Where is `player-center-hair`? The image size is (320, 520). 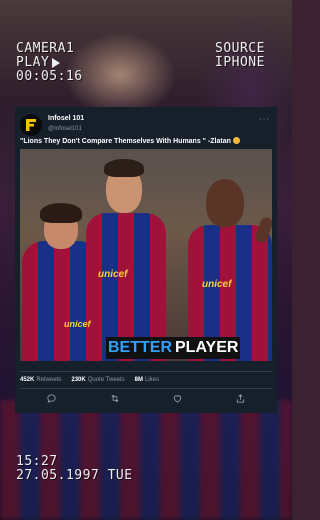
player-center-hair is located at coordinates (124, 168).